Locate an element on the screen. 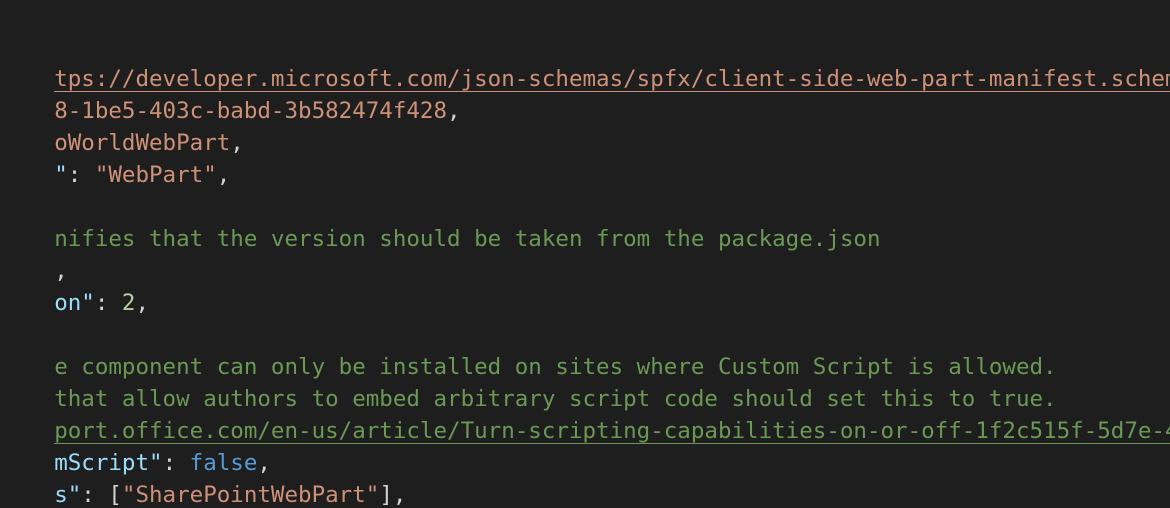 The image size is (1170, 508). code-line-supported-hosts: s": ["SharePointWebPart"], is located at coordinates (203, 477).